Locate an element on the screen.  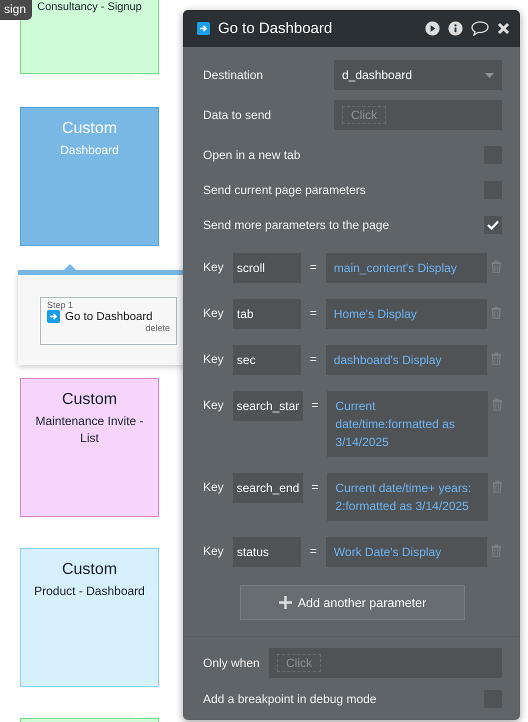
tooltip: sign is located at coordinates (16, 10).